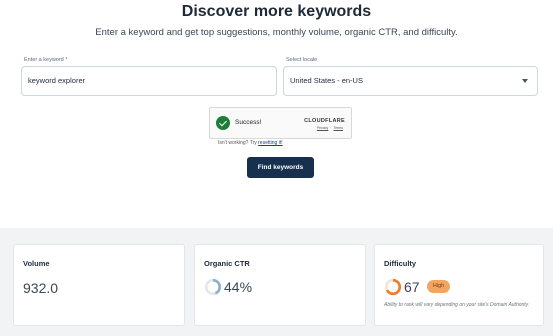 The width and height of the screenshot is (553, 336). Describe the element at coordinates (280, 285) in the screenshot. I see `organic-ctr-card: Organic CTR 44%` at that location.